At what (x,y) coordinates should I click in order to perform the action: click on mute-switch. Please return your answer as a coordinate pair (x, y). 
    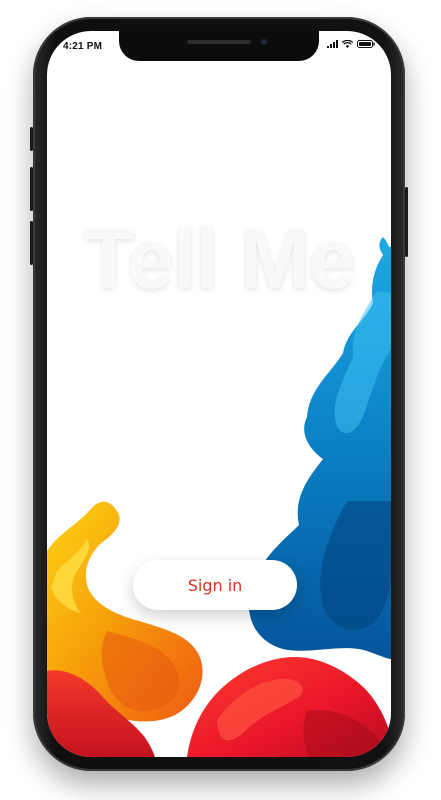
    Looking at the image, I should click on (31, 139).